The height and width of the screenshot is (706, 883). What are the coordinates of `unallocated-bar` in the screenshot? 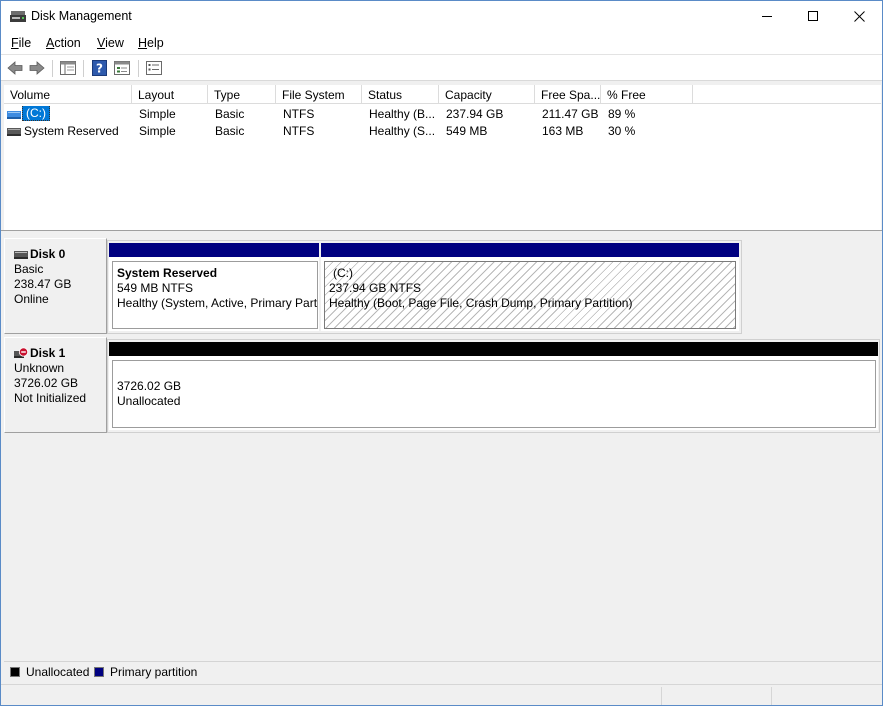 It's located at (493, 349).